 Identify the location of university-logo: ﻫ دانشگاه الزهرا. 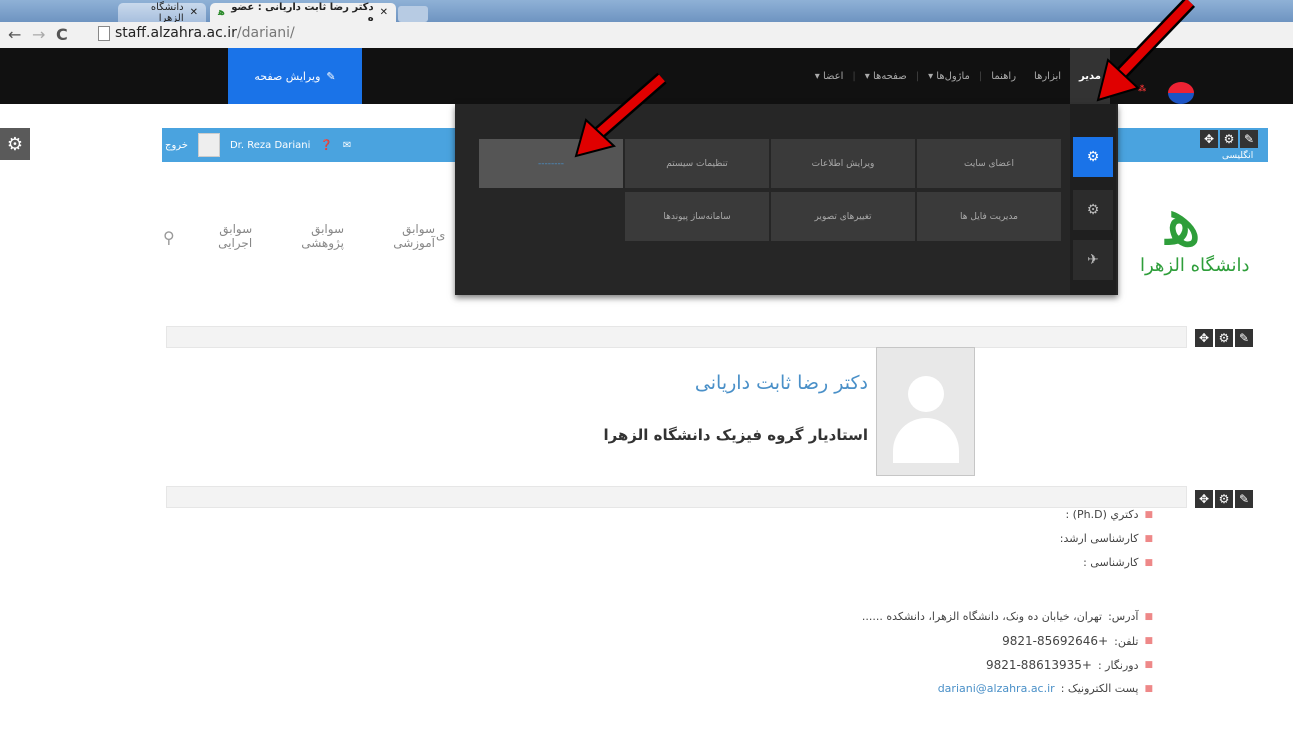
(1197, 235).